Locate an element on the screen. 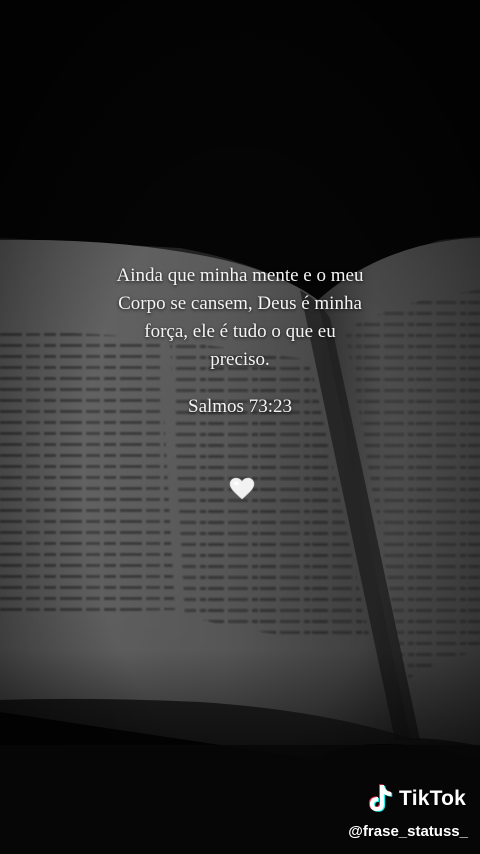 This screenshot has width=480, height=854. quote-line-3: força, ele é tudo o que eu is located at coordinates (240, 331).